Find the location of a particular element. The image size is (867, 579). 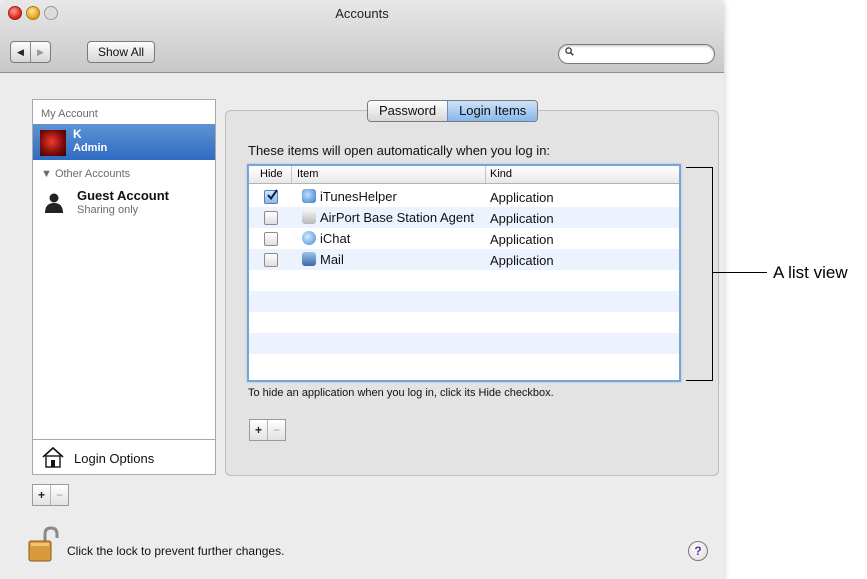

airport-icon is located at coordinates (309, 217).